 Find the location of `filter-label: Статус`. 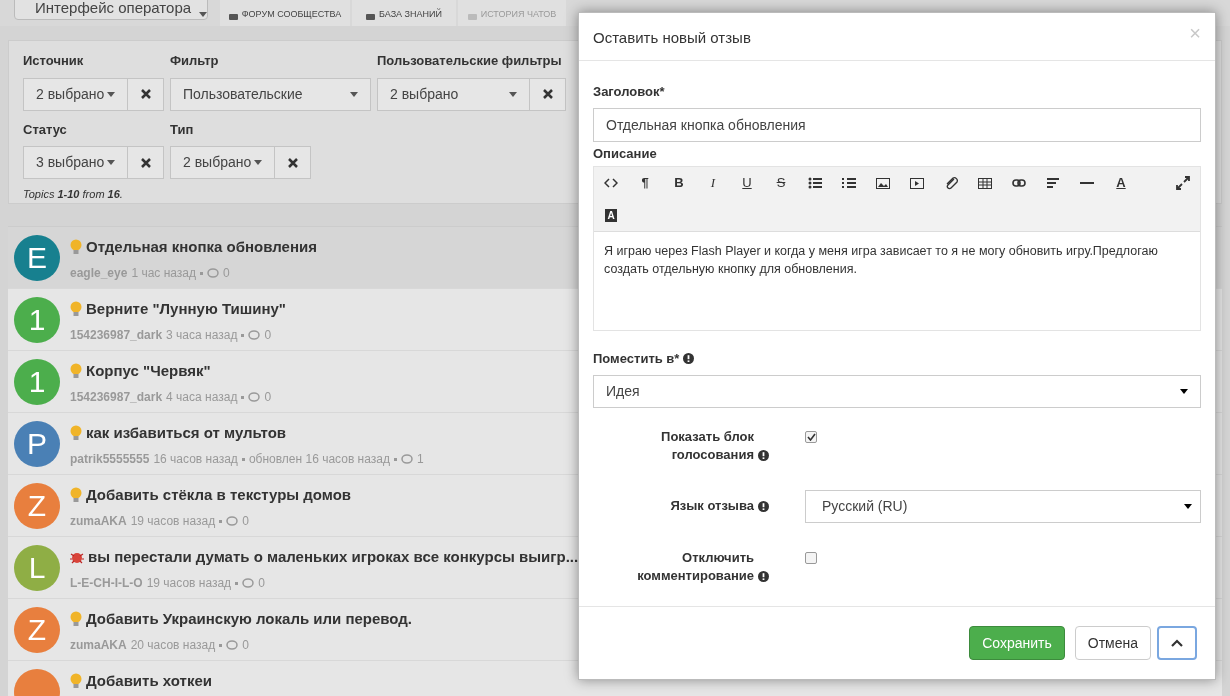

filter-label: Статус is located at coordinates (45, 129).